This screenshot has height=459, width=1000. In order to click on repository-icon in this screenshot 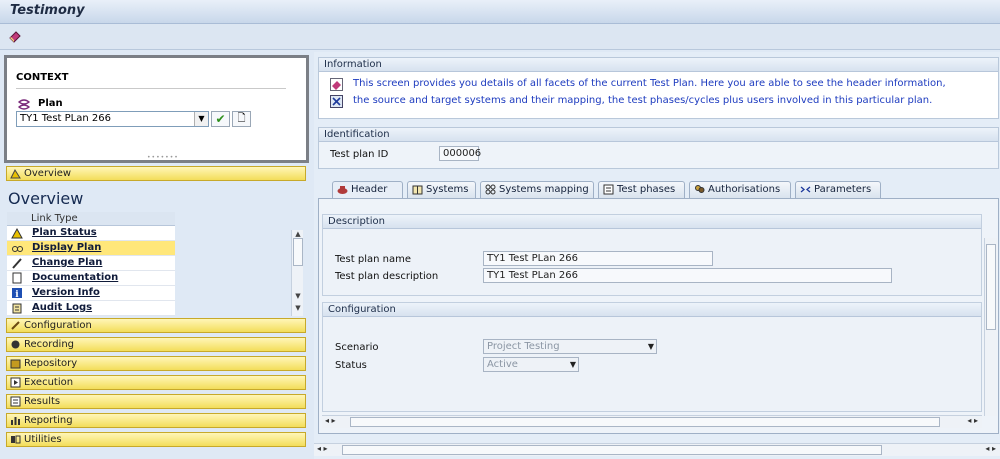, I will do `click(15, 364)`.